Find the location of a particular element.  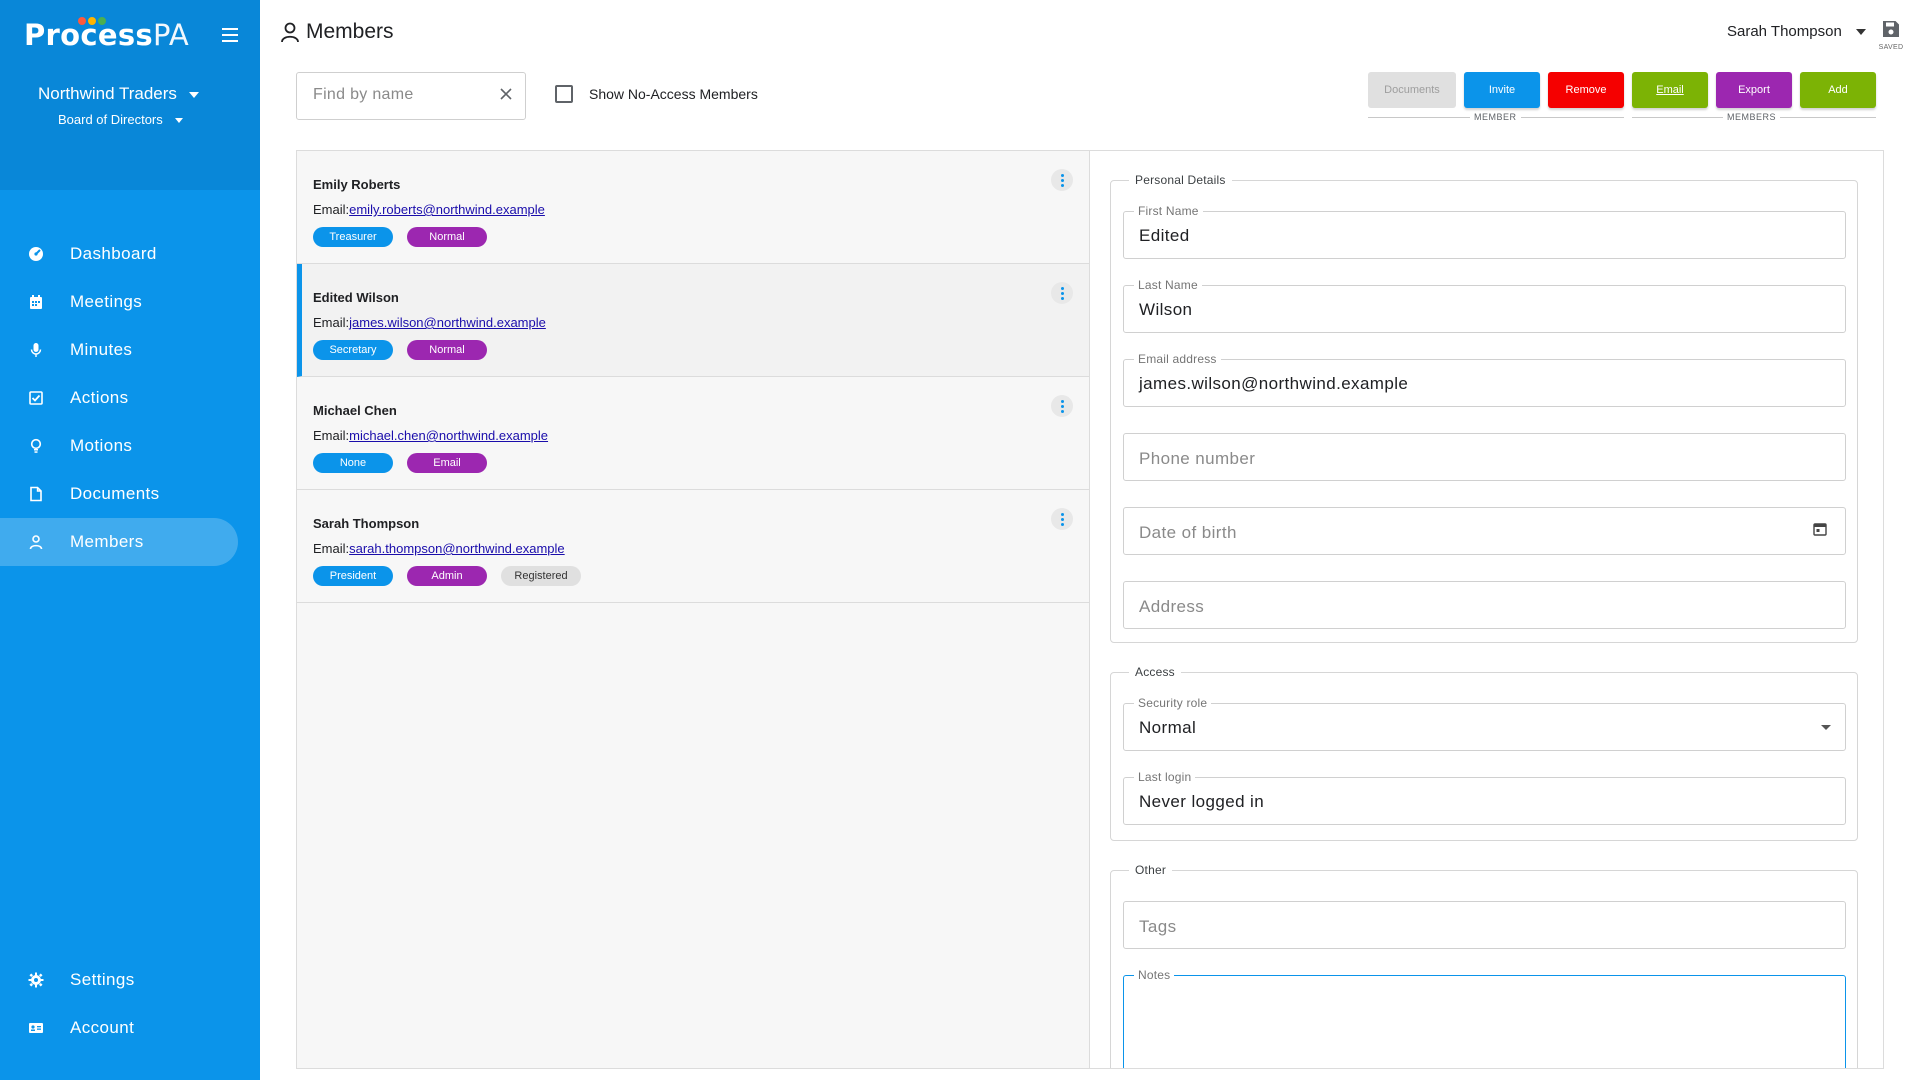

email-button-label: Email is located at coordinates (1670, 90).